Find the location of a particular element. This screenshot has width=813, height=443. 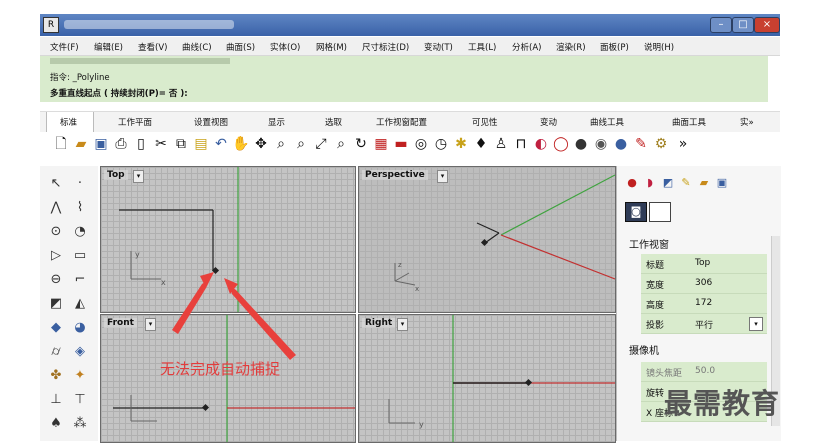

folder-tab-icon: ▰ is located at coordinates (704, 183).